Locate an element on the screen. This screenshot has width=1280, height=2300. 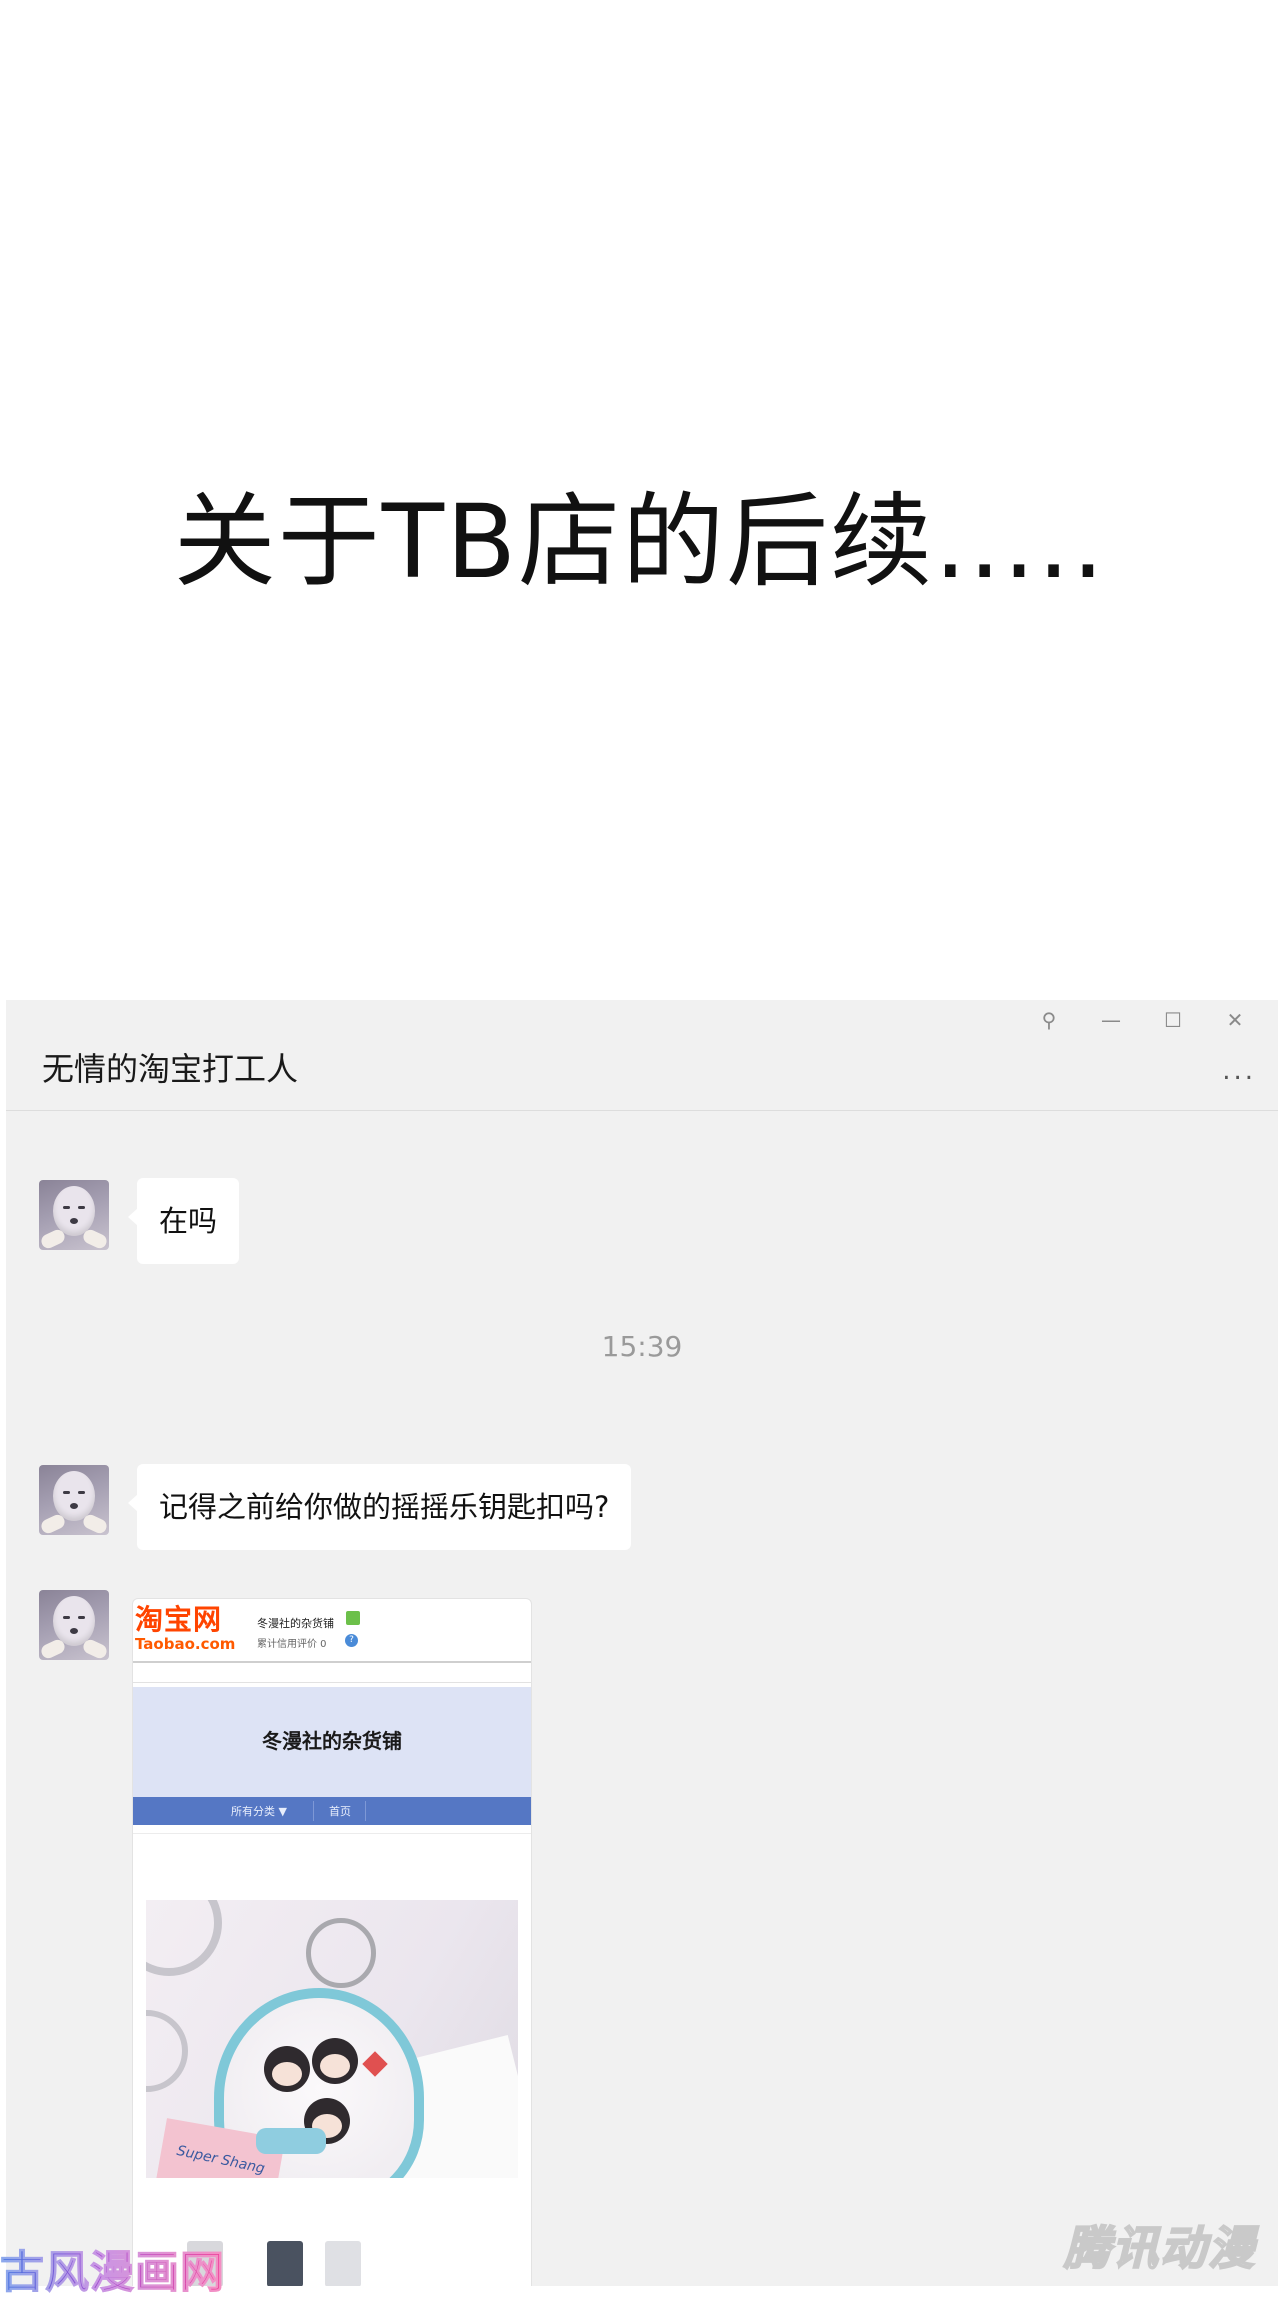
keychain-product-photo: Super Shang is located at coordinates (332, 2039).